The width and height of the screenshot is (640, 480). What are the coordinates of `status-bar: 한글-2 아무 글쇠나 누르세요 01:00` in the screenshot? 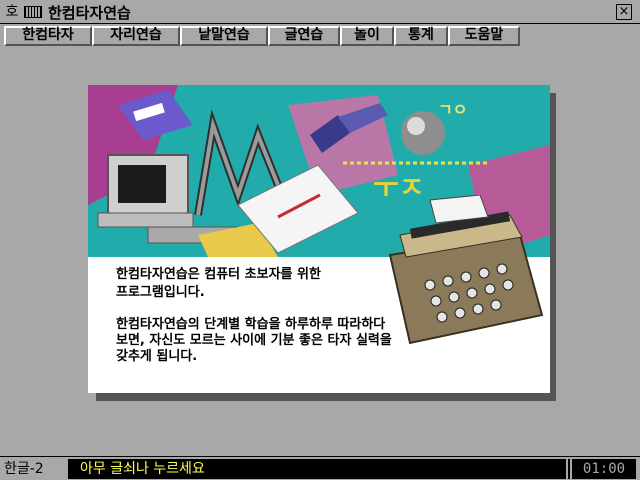 It's located at (320, 468).